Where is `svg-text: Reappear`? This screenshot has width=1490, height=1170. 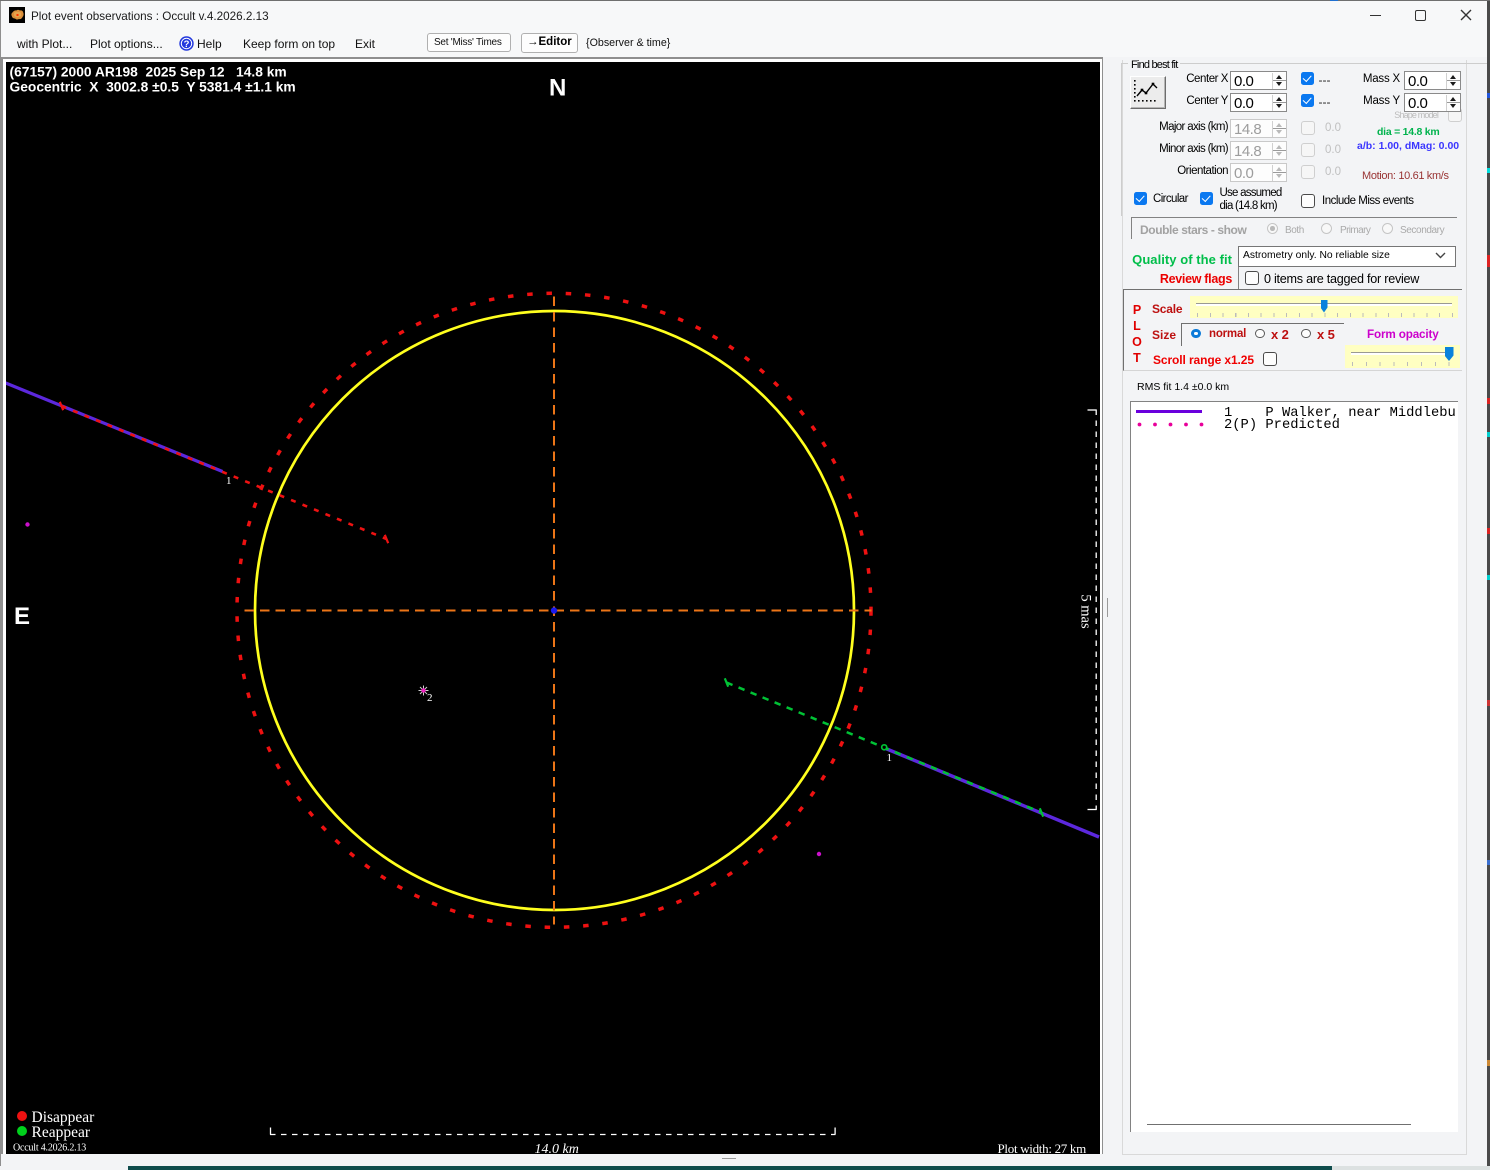
svg-text: Reappear is located at coordinates (60, 1132).